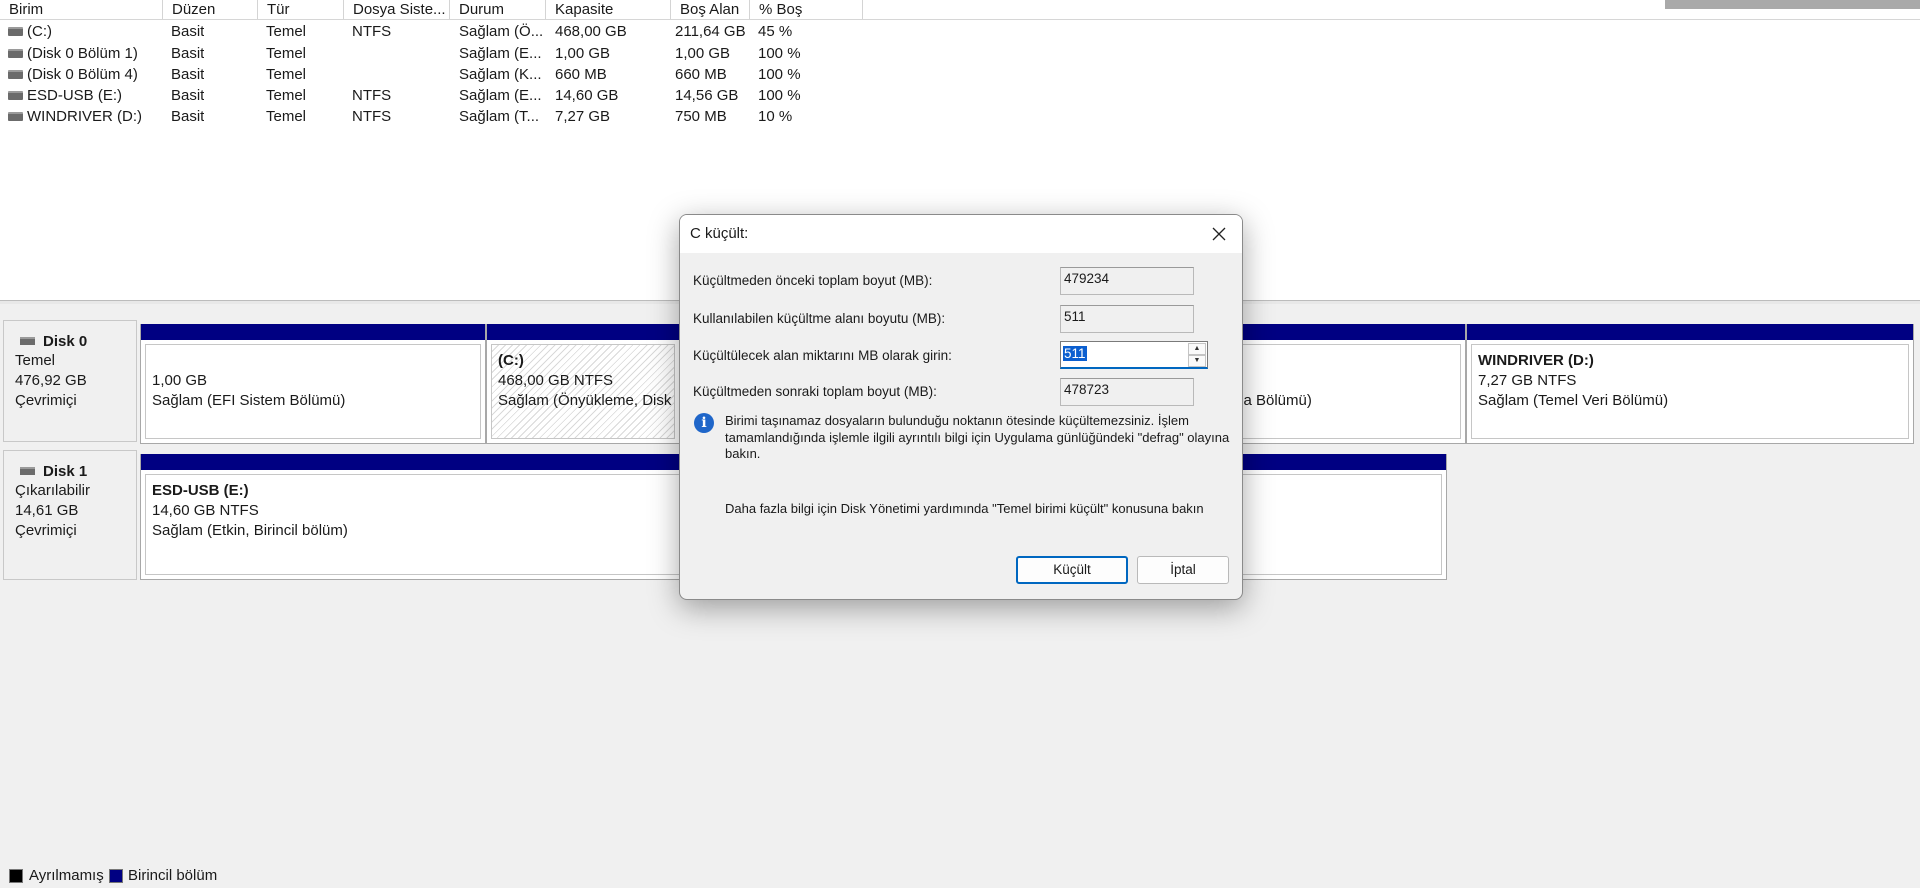  I want to click on partition-size: 7,27 GB NTFS, so click(1527, 380).